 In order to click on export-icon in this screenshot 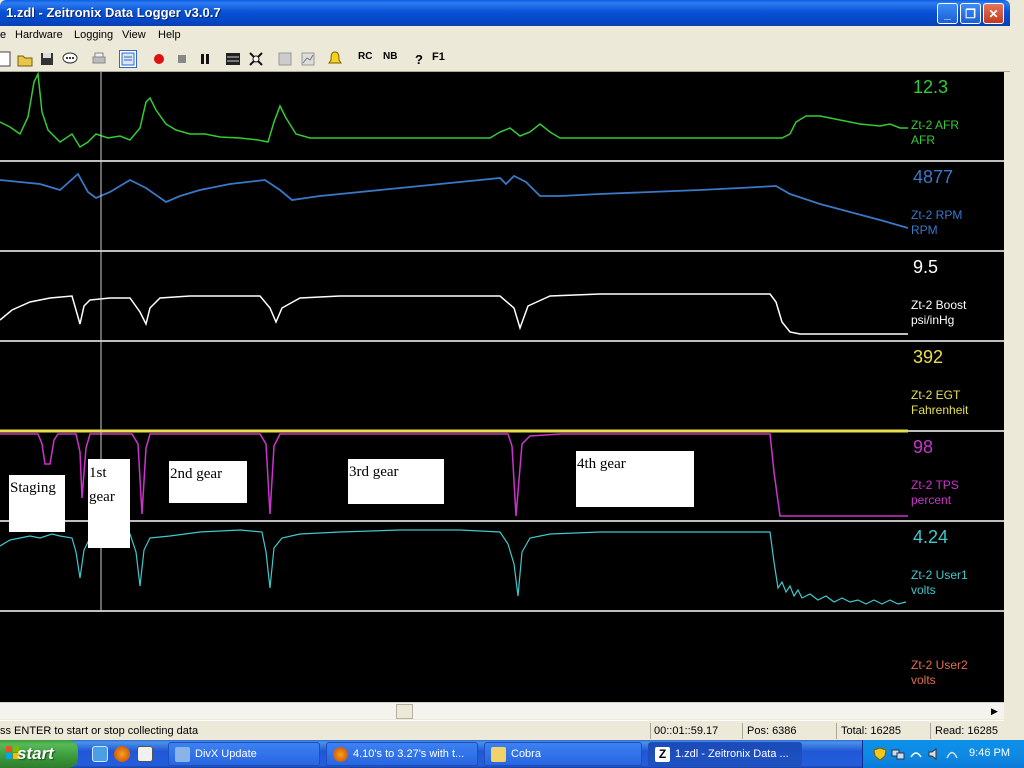, I will do `click(285, 59)`.